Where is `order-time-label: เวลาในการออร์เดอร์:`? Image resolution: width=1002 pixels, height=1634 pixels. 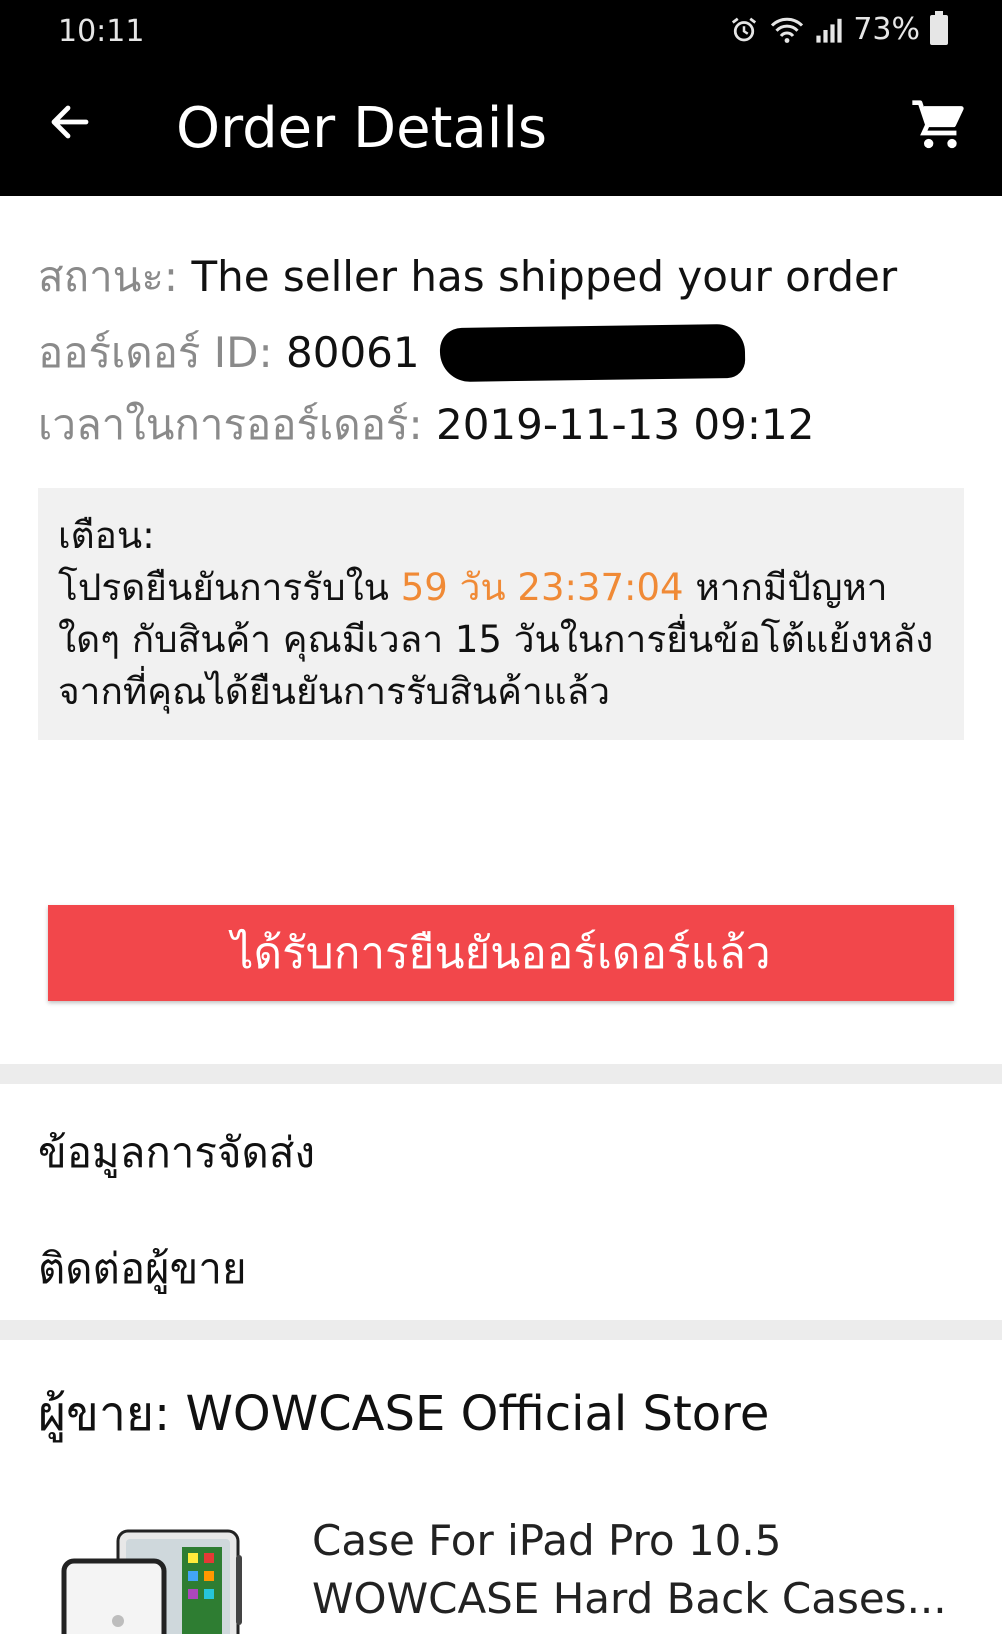 order-time-label: เวลาในการออร์เดอร์: is located at coordinates (230, 424).